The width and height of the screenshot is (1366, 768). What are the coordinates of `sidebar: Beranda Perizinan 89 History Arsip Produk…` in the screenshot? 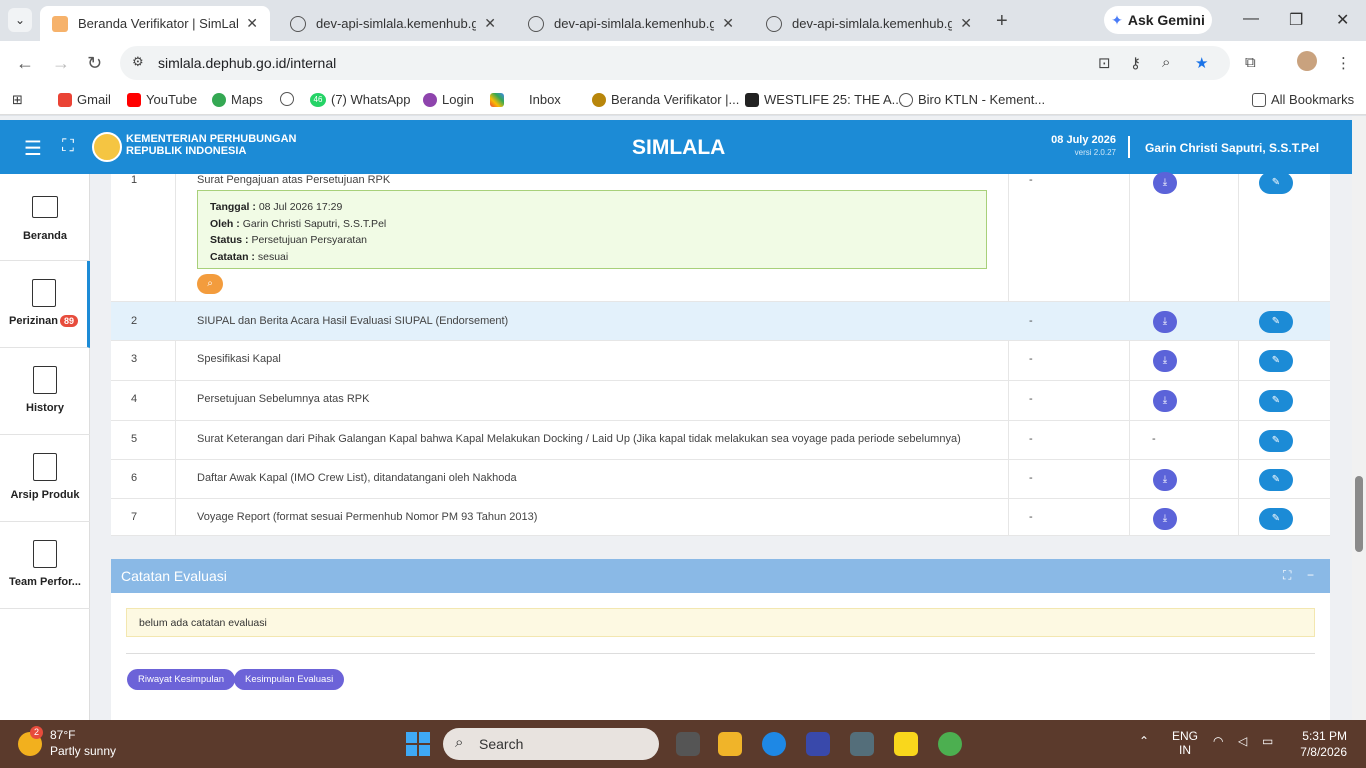 It's located at (45, 447).